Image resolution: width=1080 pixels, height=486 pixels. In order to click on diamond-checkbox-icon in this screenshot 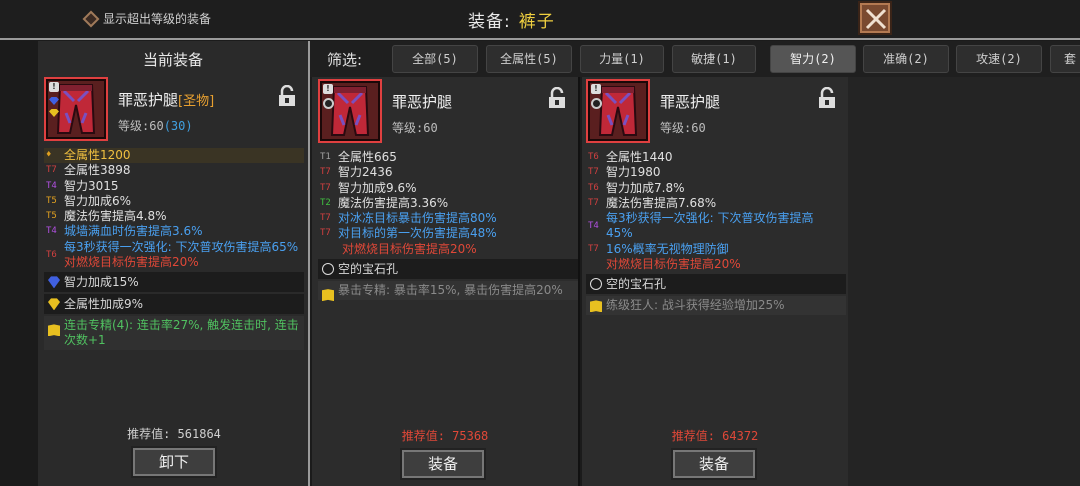, I will do `click(91, 18)`.